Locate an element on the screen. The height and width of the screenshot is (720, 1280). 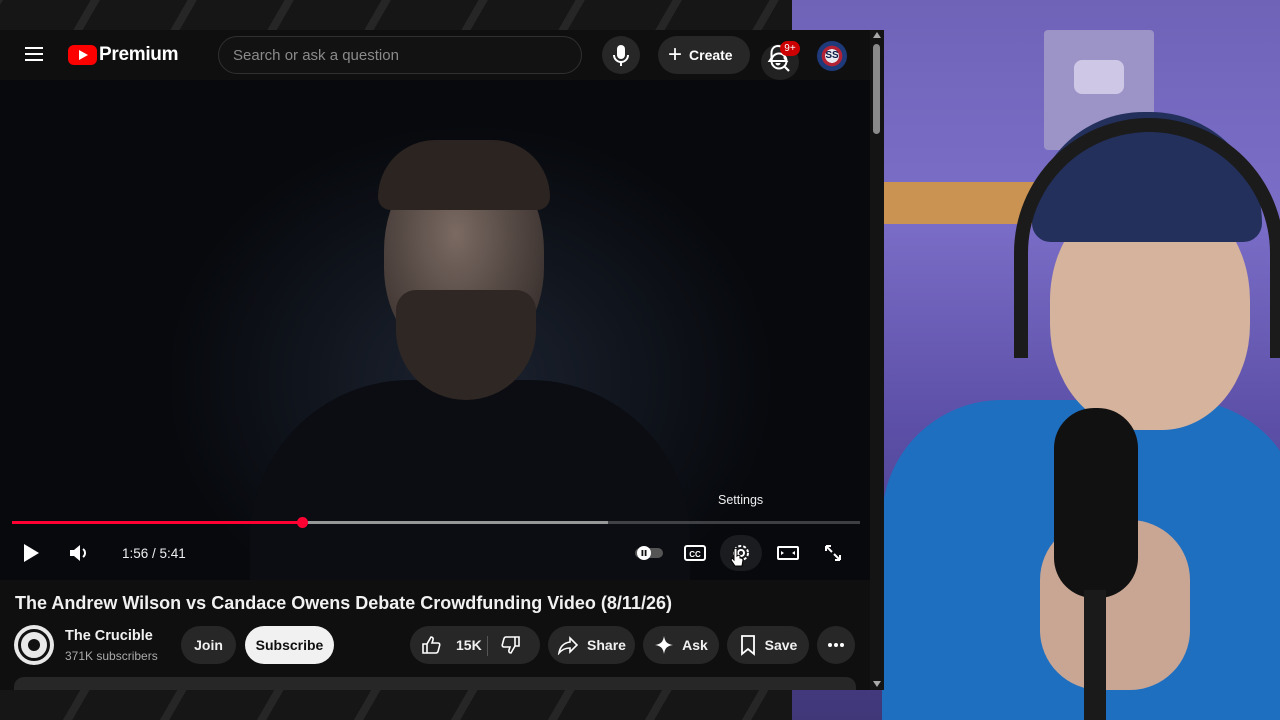
subscriber-count: 371K subscribers is located at coordinates (111, 656).